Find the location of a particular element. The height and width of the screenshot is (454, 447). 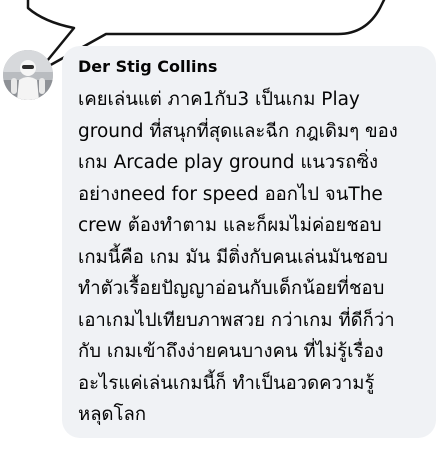

user-avatar-icon is located at coordinates (28, 75).